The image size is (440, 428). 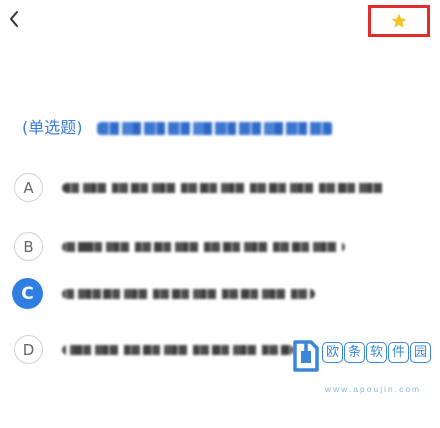 I want to click on option-letter: D, so click(x=28, y=349).